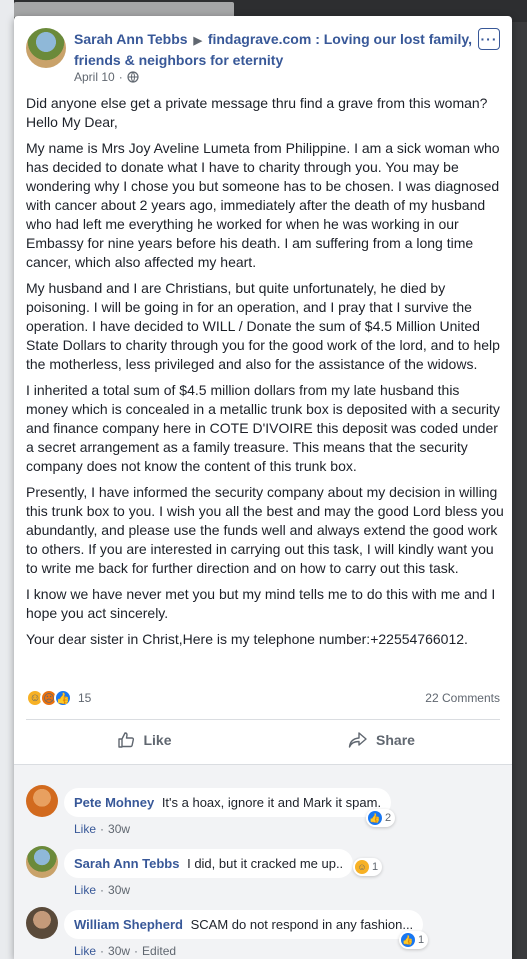 The width and height of the screenshot is (527, 959). Describe the element at coordinates (263, 698) in the screenshot. I see `reactions-bar: ☺ ☹ 👍 15 22 Comments` at that location.